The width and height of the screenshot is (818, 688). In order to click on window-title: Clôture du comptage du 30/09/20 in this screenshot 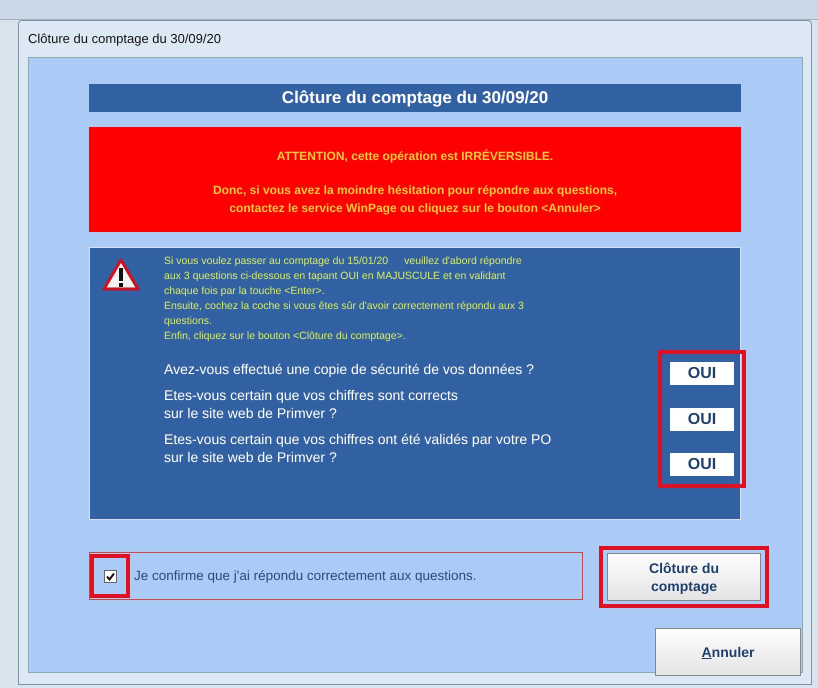, I will do `click(124, 39)`.